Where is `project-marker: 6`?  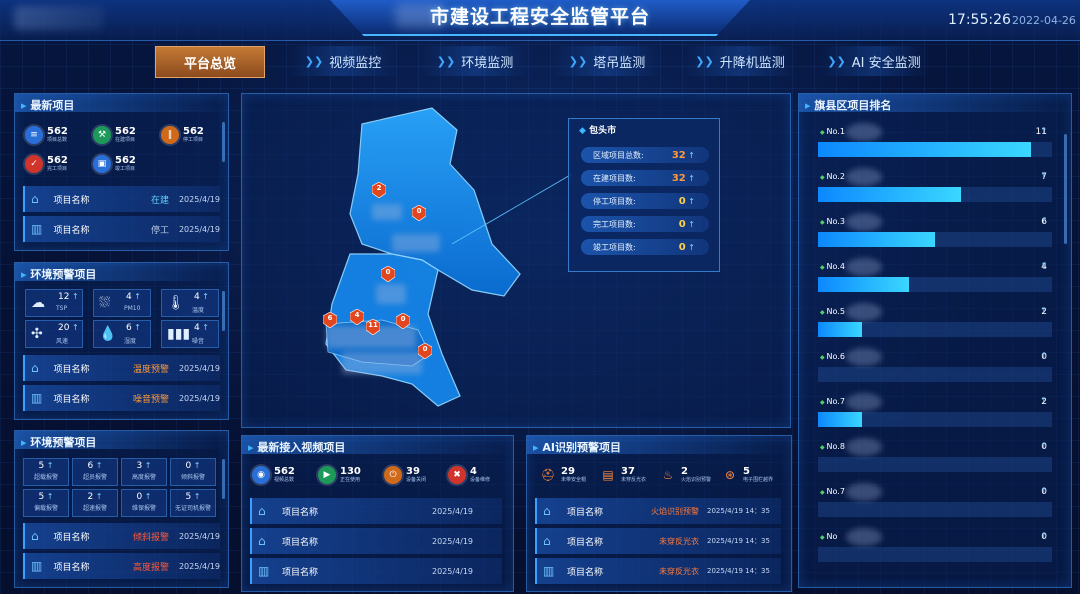 project-marker: 6 is located at coordinates (330, 320).